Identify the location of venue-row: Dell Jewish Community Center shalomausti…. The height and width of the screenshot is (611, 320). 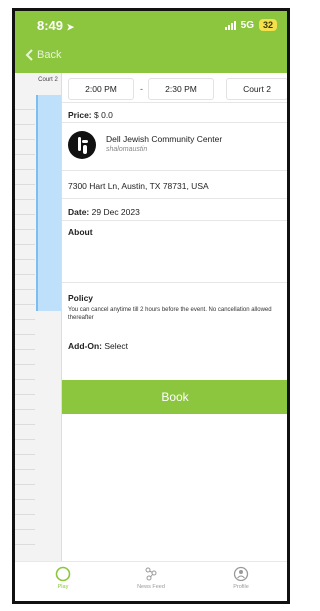
(176, 147).